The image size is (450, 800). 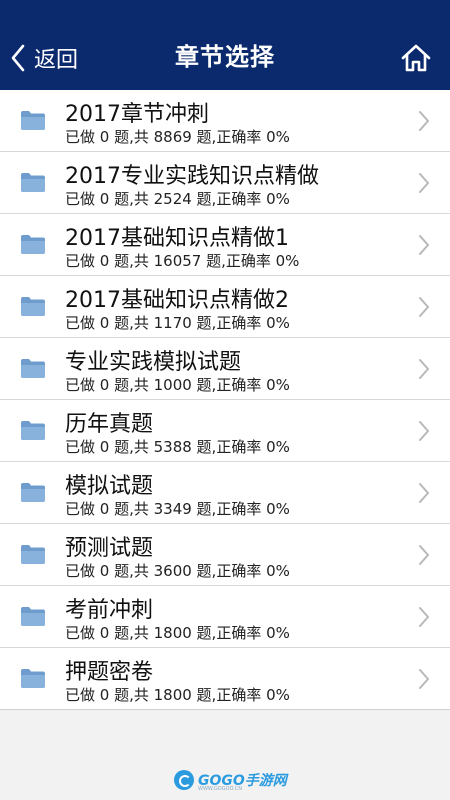 What do you see at coordinates (225, 431) in the screenshot?
I see `chapter-row: 历年真题 已做 0 题,共 5388 题,正确率 0%` at bounding box center [225, 431].